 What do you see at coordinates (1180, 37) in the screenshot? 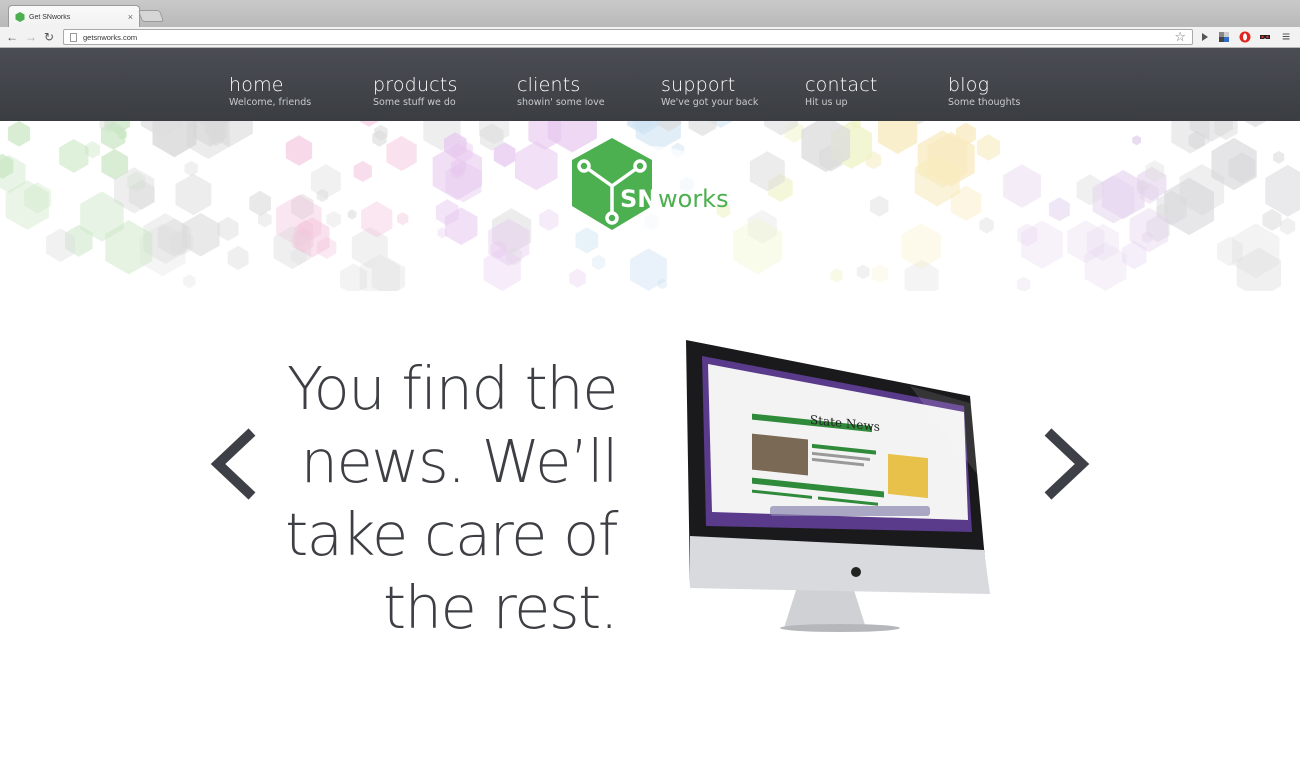
I see `bookmark-star-icon: ☆` at bounding box center [1180, 37].